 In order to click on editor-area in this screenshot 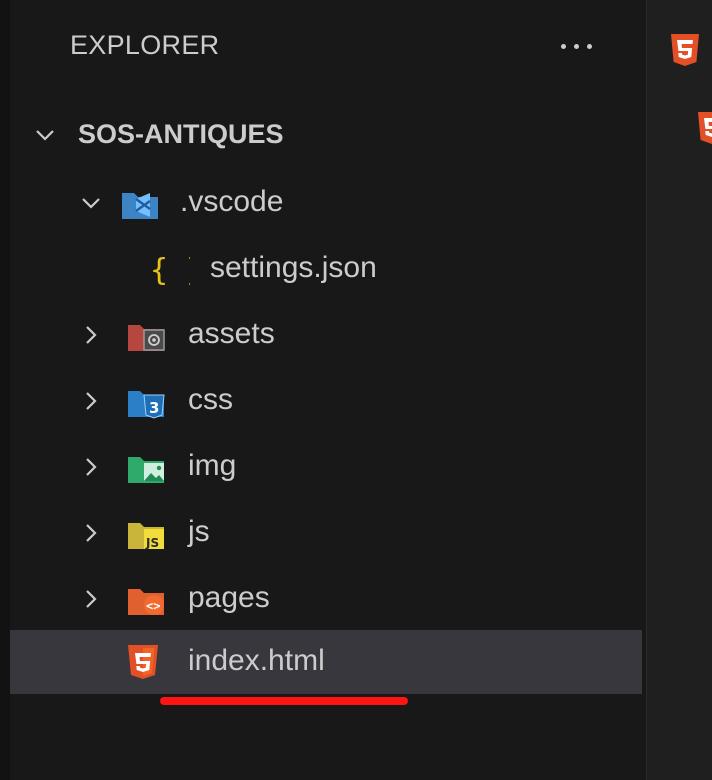, I will do `click(679, 390)`.